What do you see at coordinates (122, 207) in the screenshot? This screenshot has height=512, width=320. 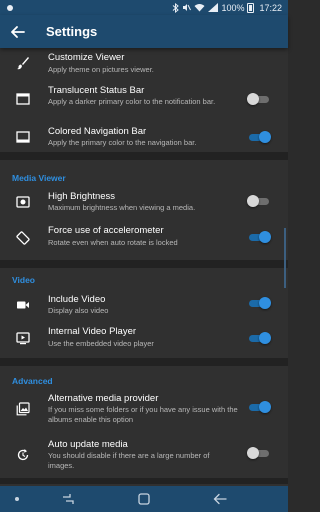 I see `item-summary: Maximum brightness when viewing a media.` at bounding box center [122, 207].